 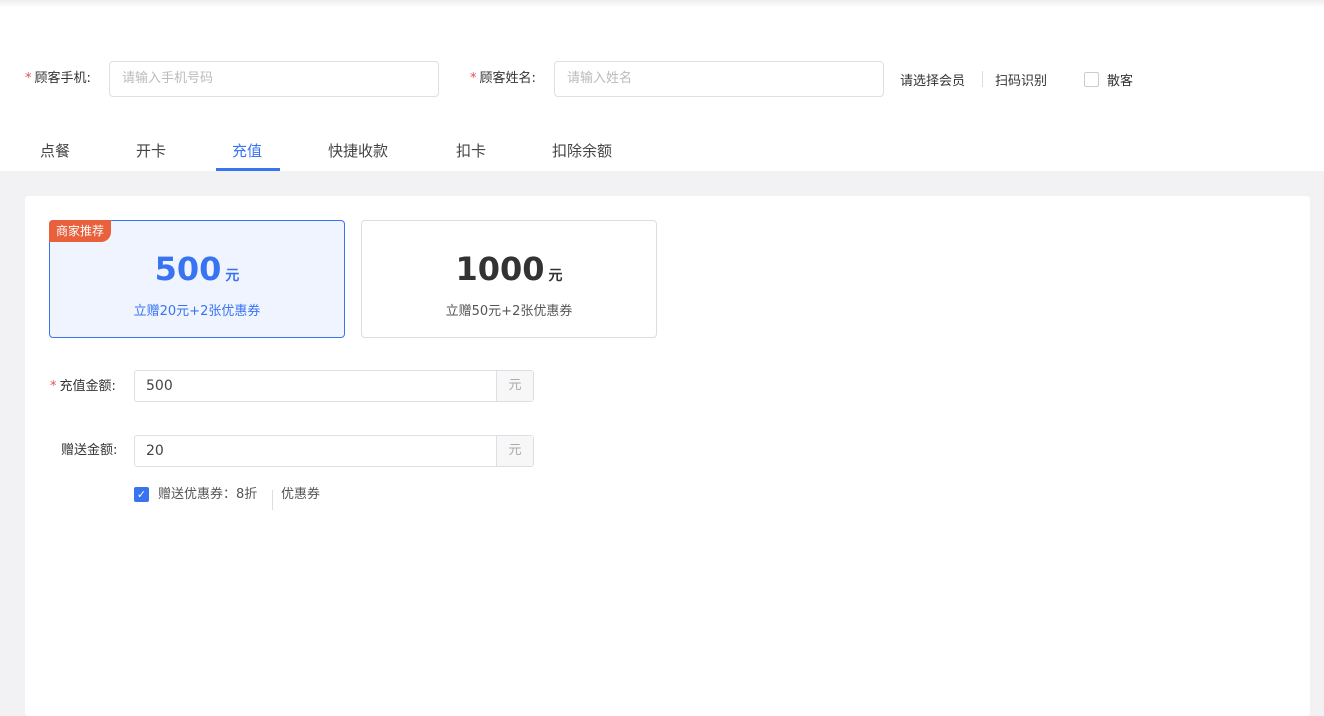 I want to click on tab-quick-pay: 快捷收款, so click(x=358, y=150).